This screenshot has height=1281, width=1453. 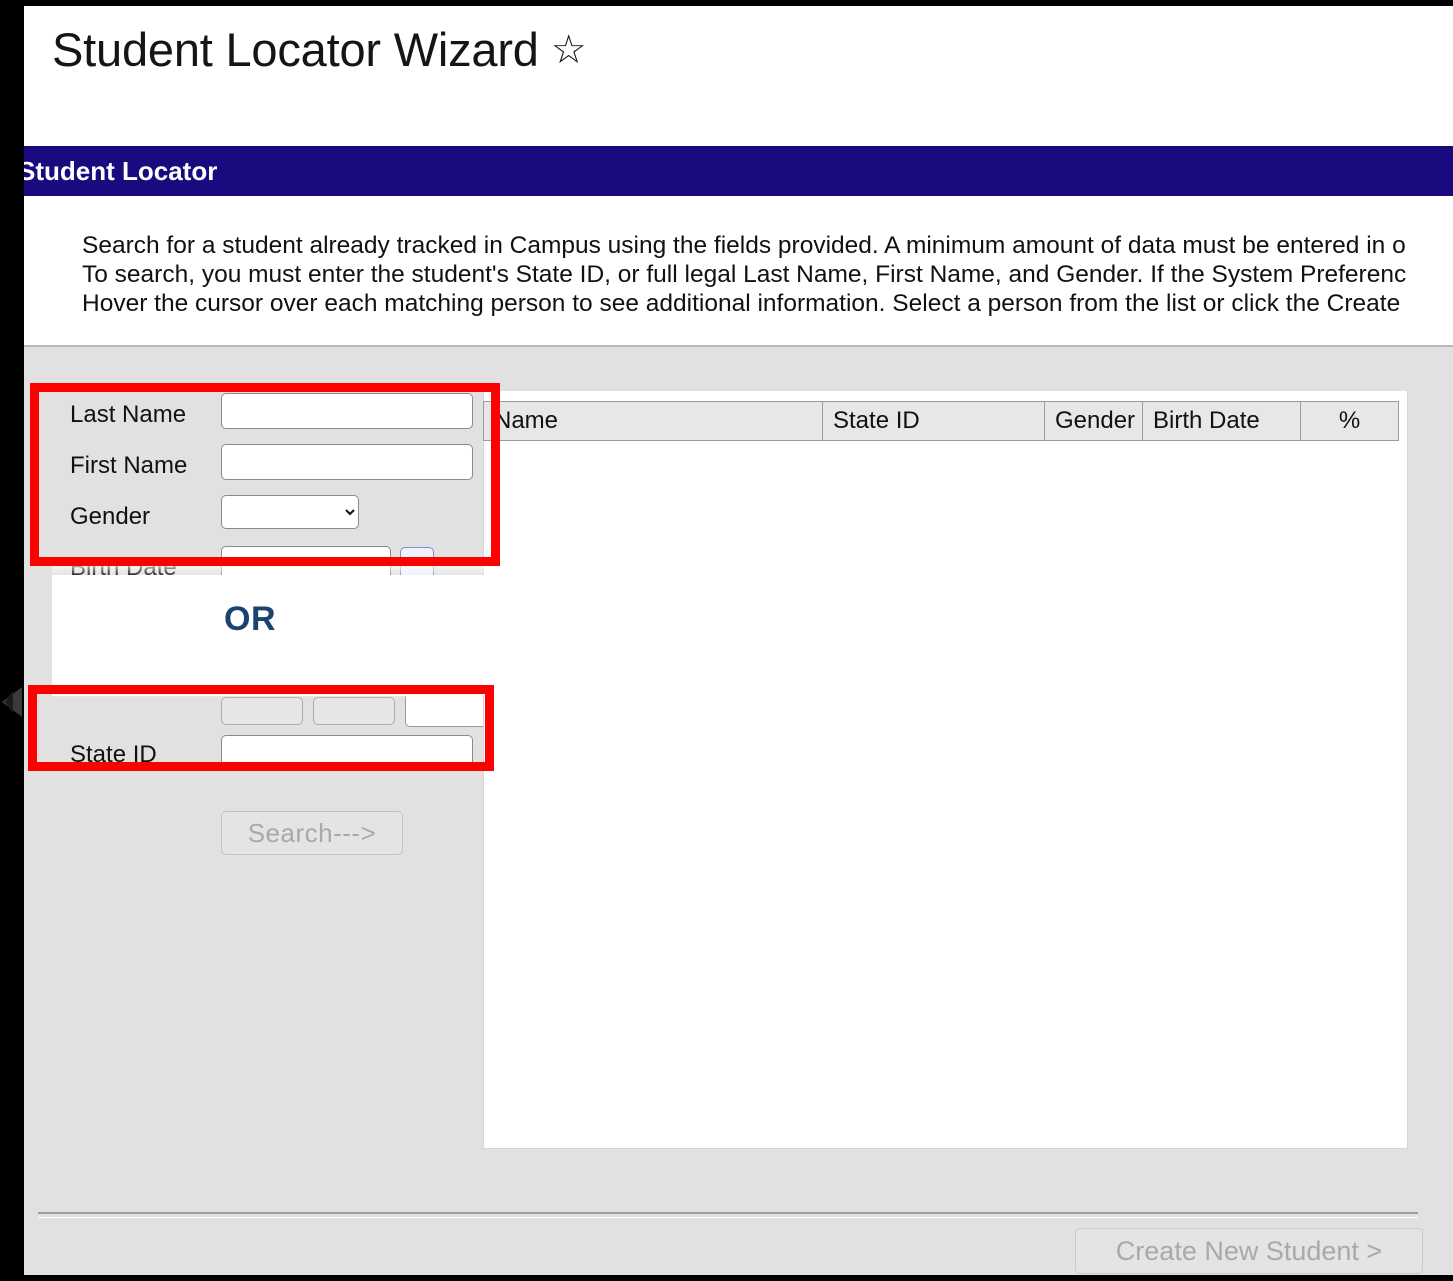 I want to click on last-name-label: Last Name, so click(x=128, y=414).